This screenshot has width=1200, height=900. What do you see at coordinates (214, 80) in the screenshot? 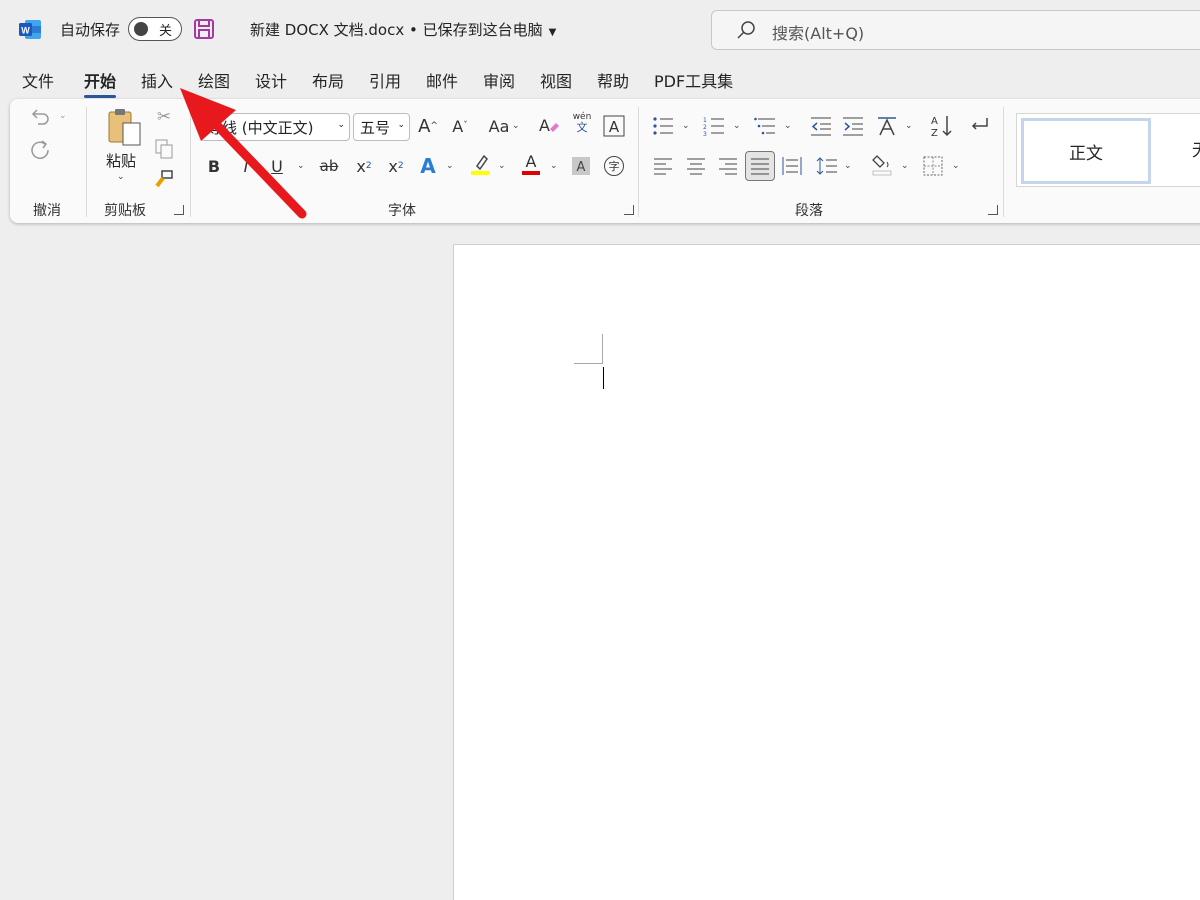
I see `tab-draw: 绘图` at bounding box center [214, 80].